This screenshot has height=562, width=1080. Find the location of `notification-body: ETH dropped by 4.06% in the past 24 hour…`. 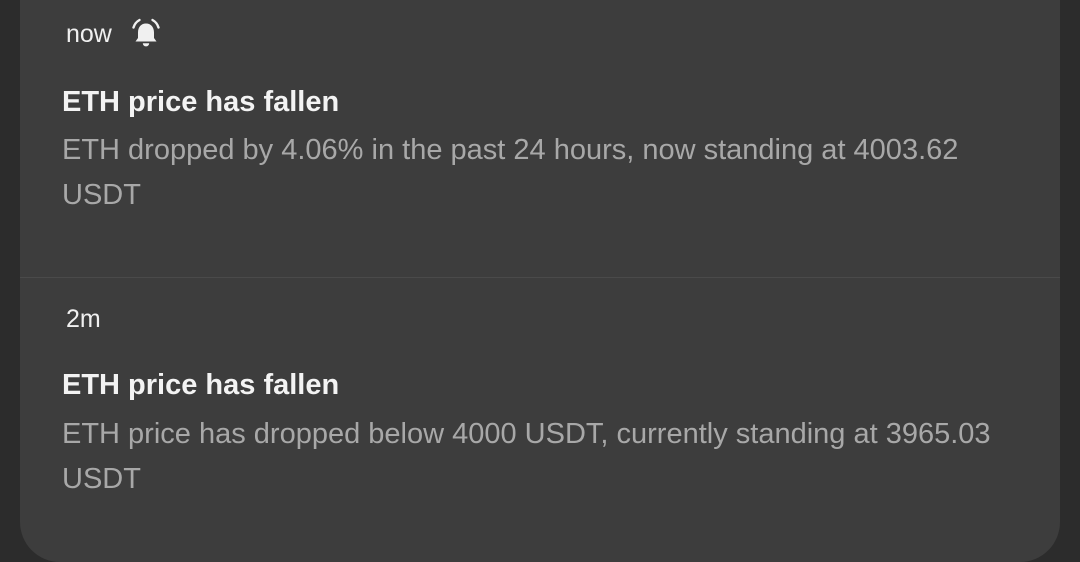

notification-body: ETH dropped by 4.06% in the past 24 hour… is located at coordinates (510, 172).